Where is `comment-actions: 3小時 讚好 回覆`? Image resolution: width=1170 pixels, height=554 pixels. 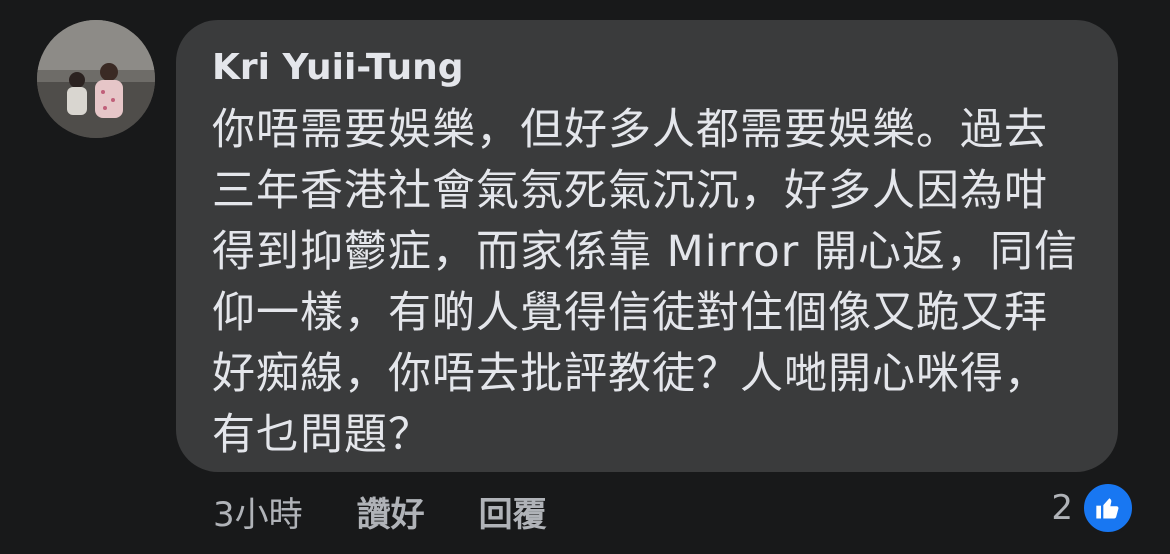 comment-actions: 3小時 讚好 回覆 is located at coordinates (380, 511).